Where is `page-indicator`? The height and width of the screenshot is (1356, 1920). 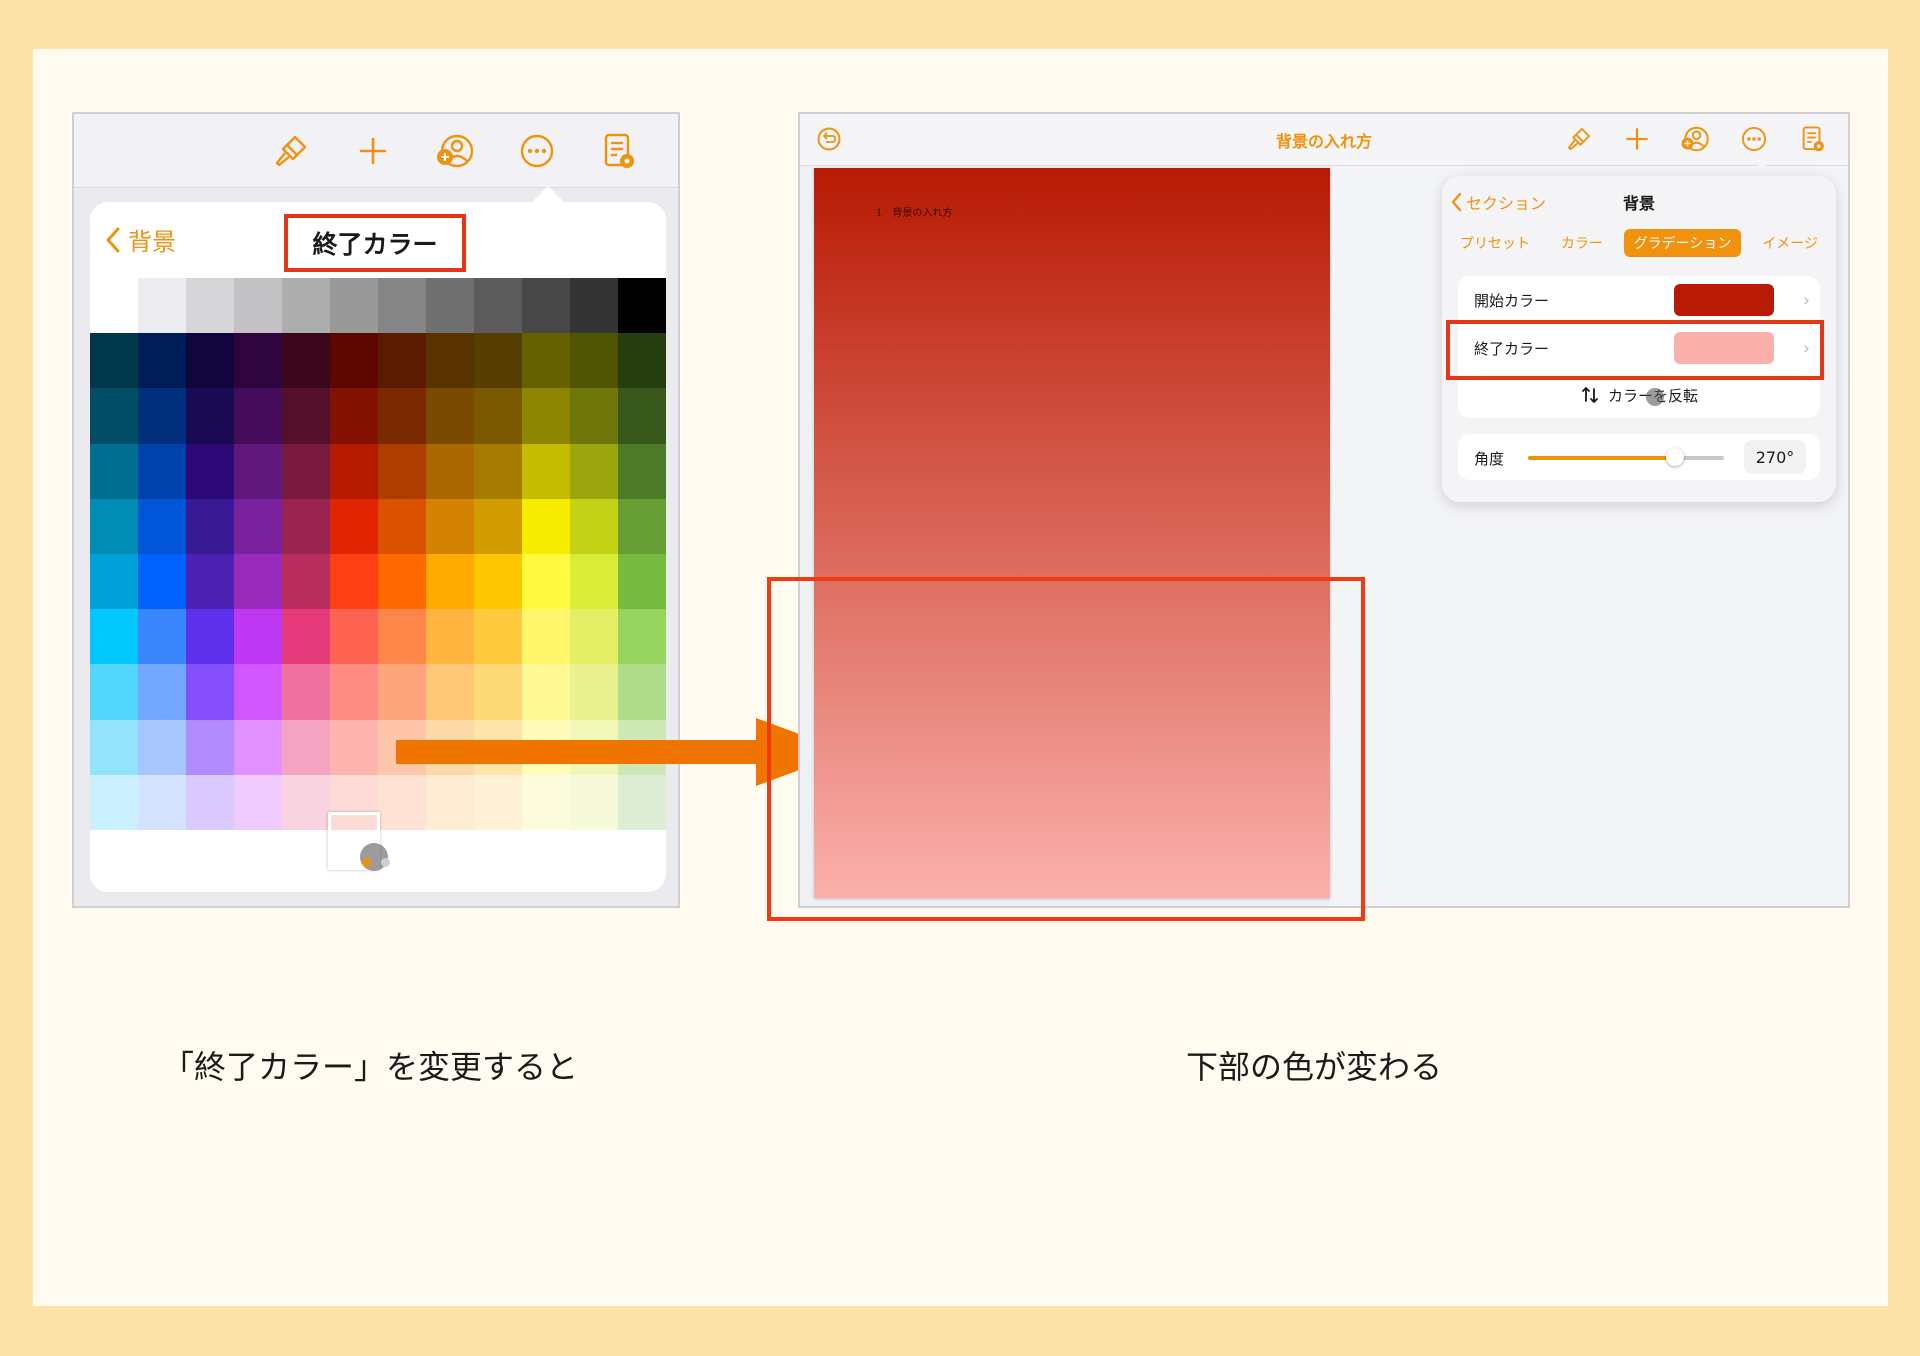
page-indicator is located at coordinates (376, 862).